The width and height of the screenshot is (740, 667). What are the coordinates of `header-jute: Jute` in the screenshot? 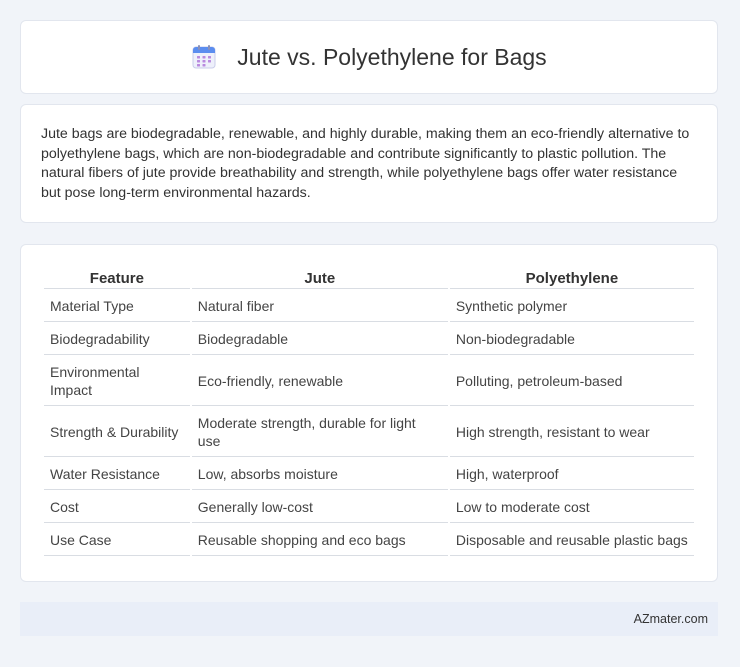 It's located at (319, 278).